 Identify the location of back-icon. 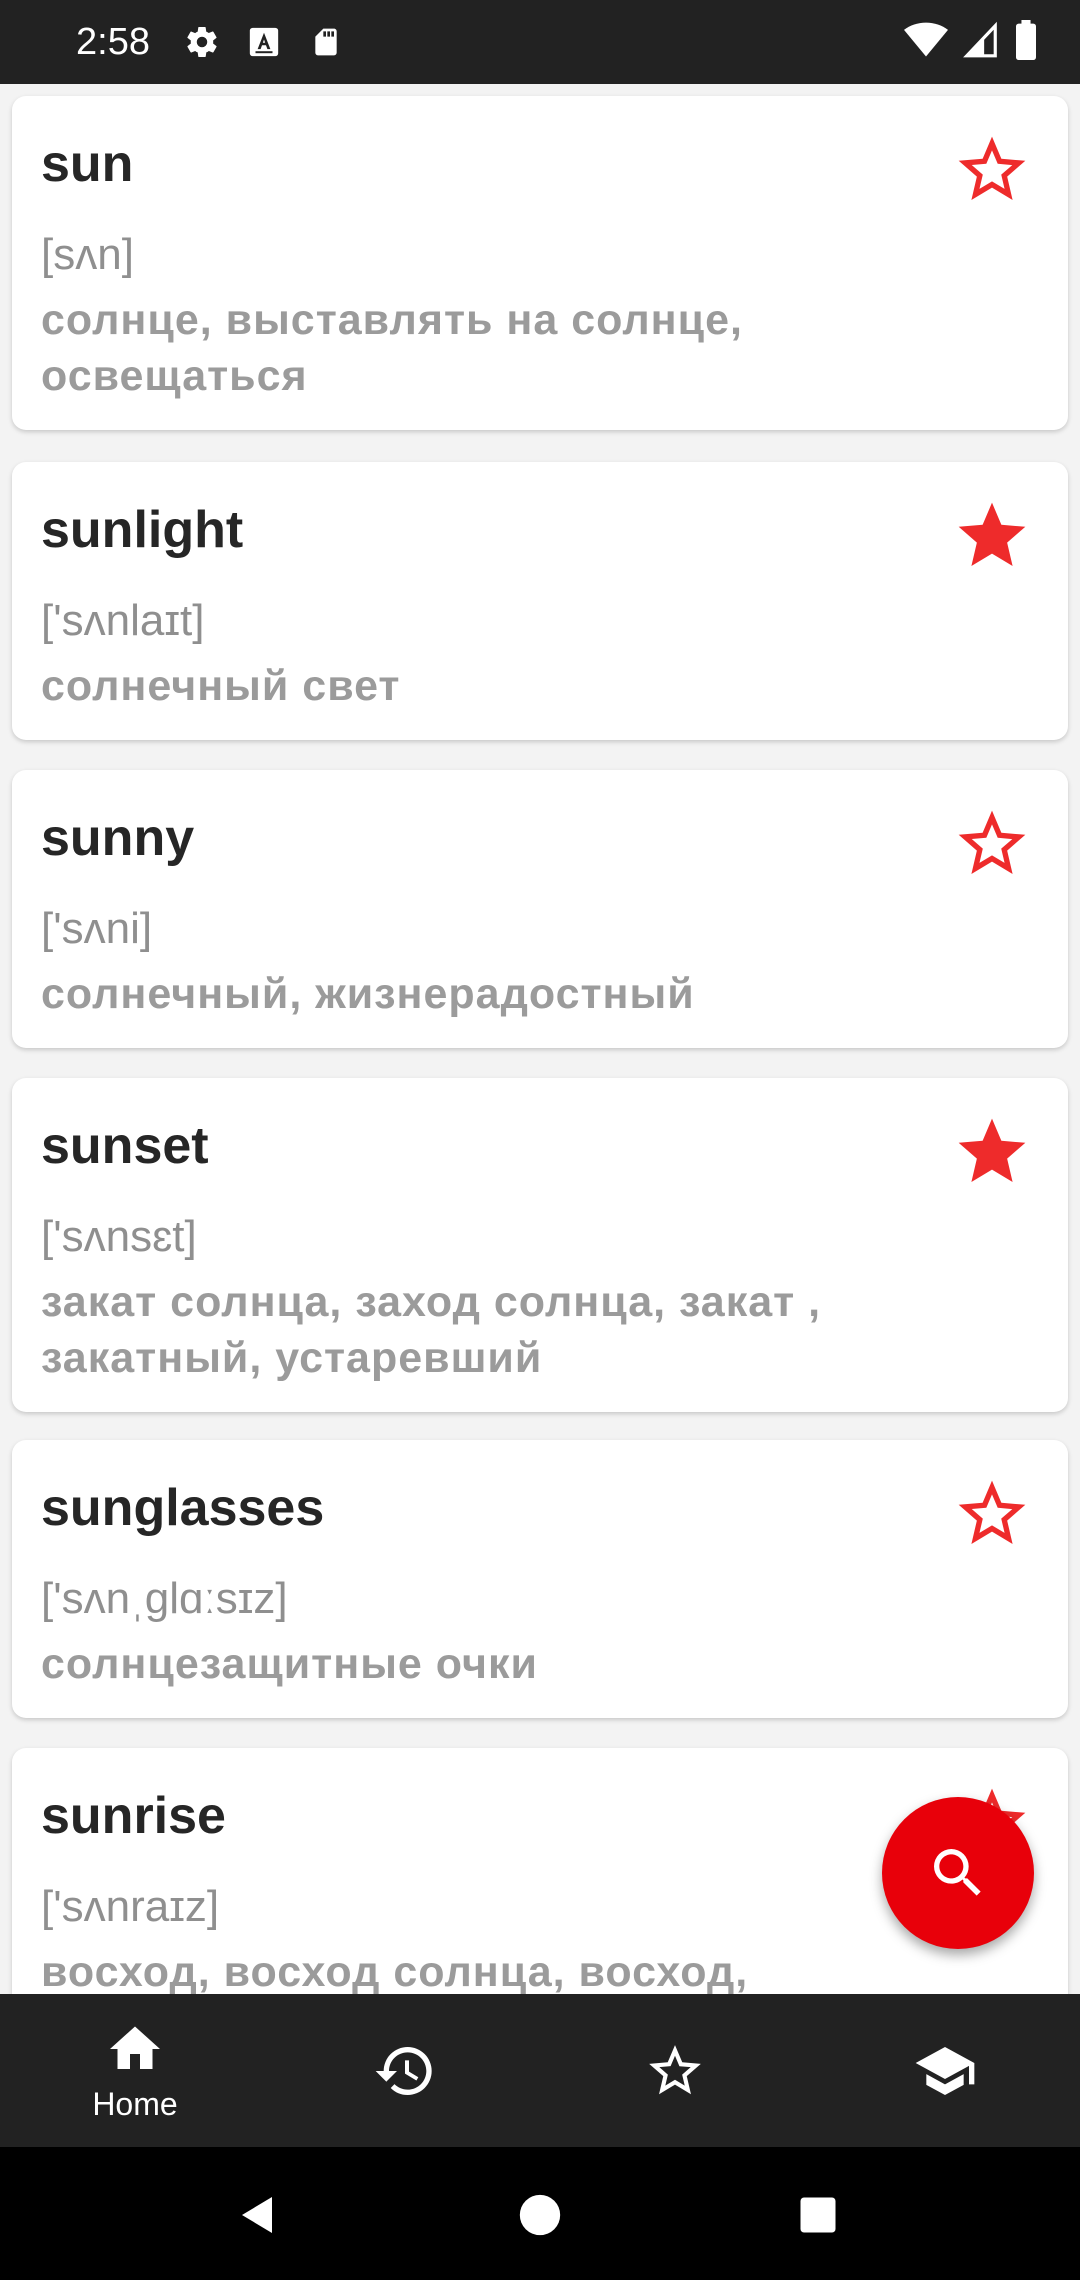
(257, 2215).